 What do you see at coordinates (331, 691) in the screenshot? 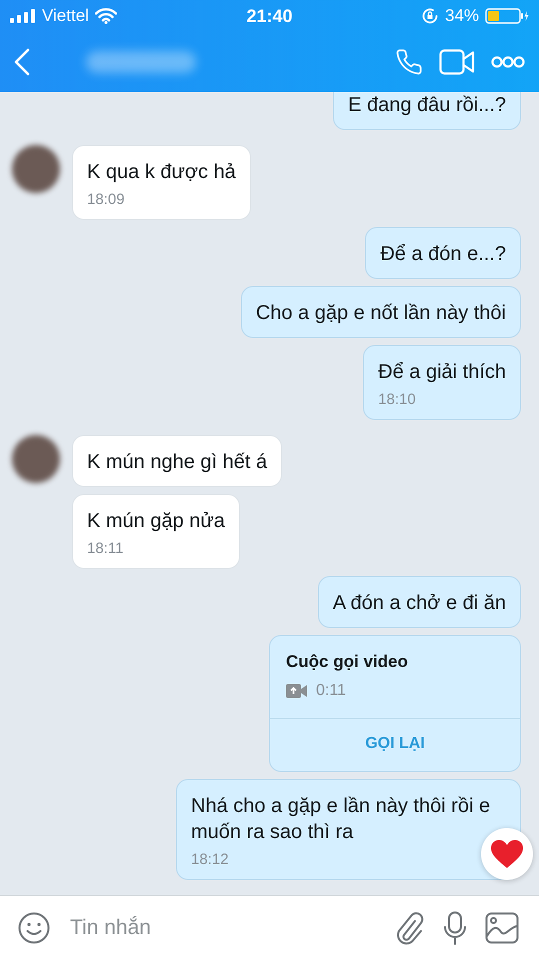
I see `call-duration: 0:11` at bounding box center [331, 691].